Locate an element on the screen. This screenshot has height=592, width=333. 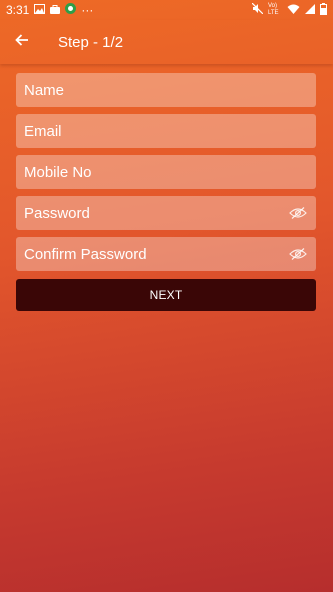
confirm-password-input is located at coordinates (156, 254).